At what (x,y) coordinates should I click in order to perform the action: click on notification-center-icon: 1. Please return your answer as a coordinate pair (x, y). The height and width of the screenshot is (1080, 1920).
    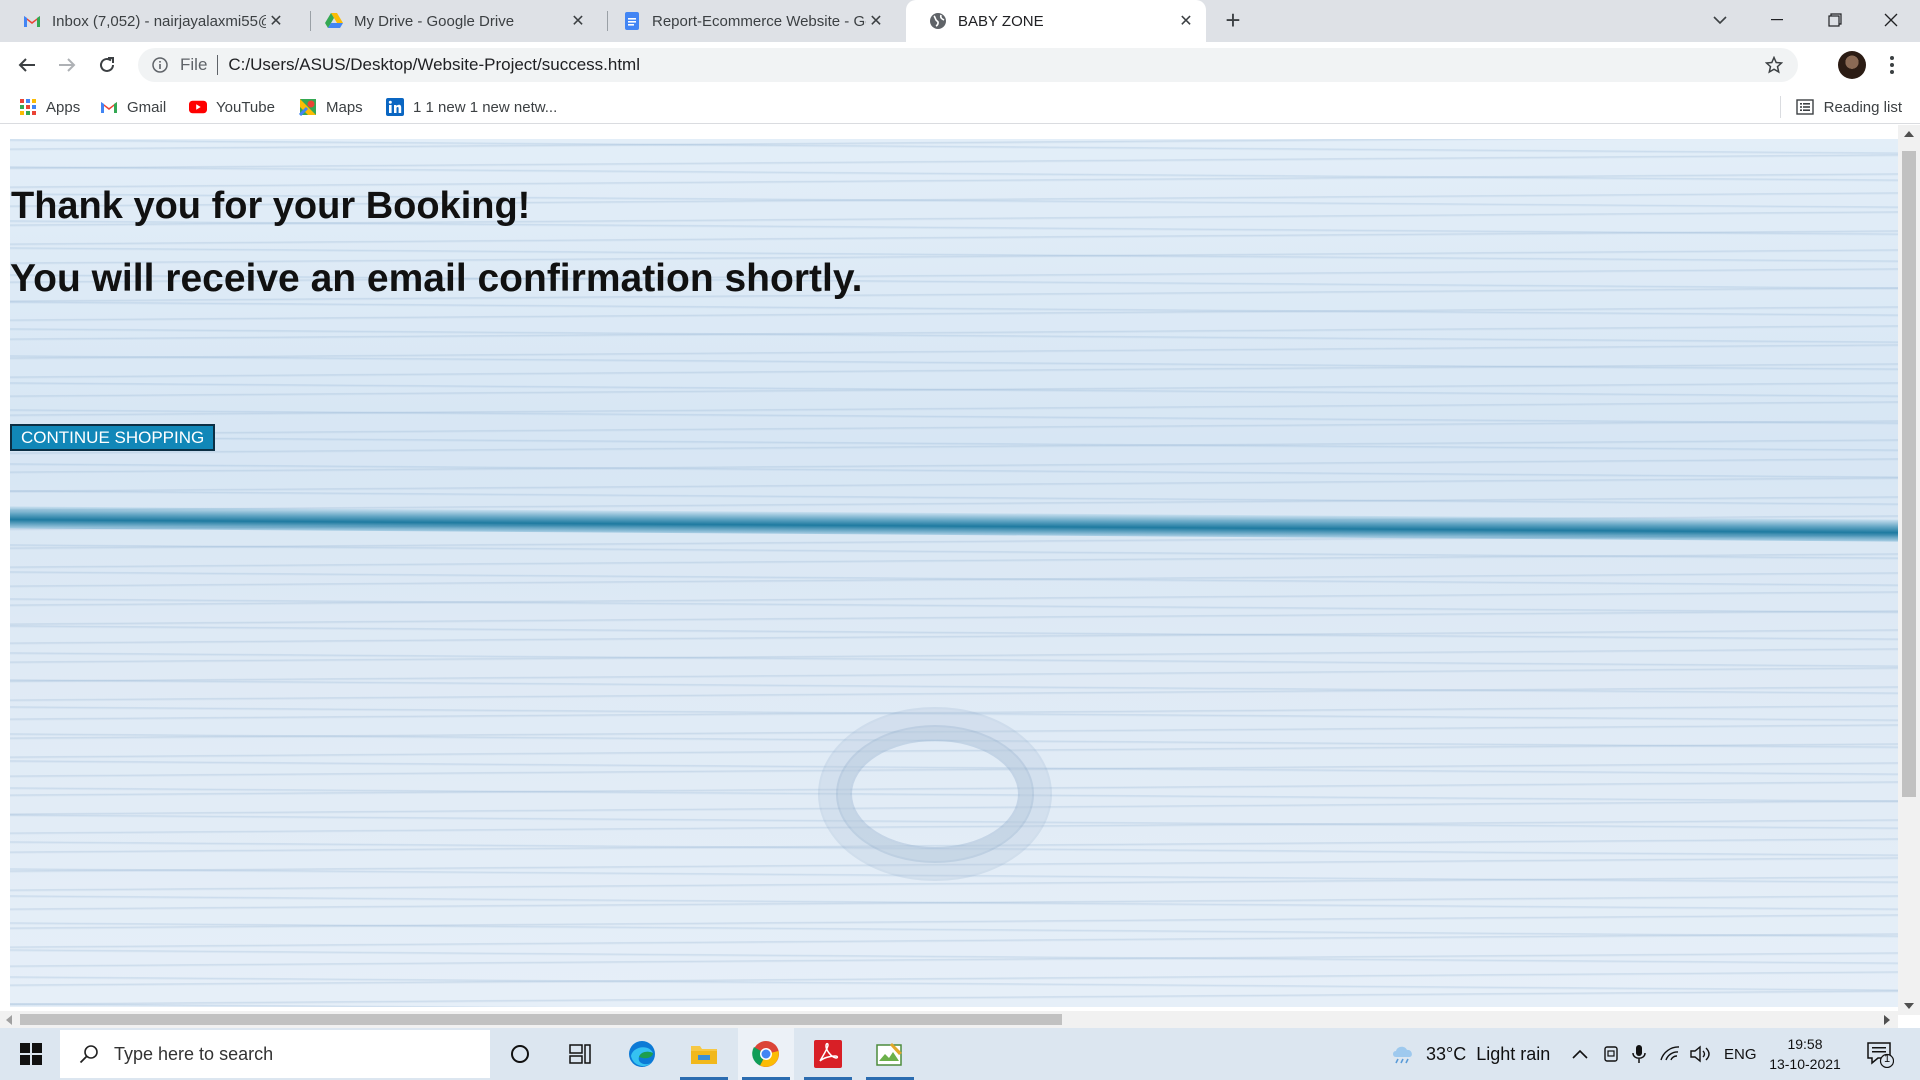
    Looking at the image, I should click on (1880, 1054).